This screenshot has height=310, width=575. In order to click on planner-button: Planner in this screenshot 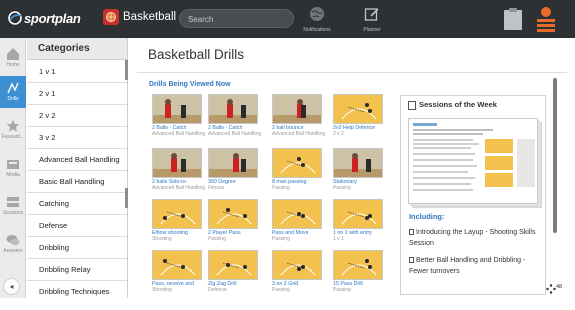, I will do `click(372, 20)`.